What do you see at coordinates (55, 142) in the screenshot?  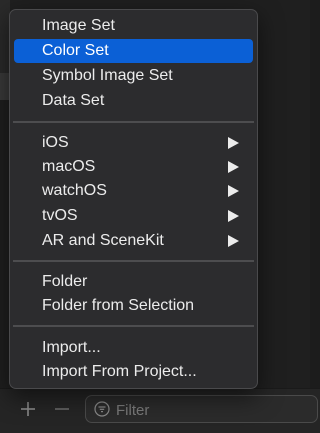 I see `menu-item-label: iOS` at bounding box center [55, 142].